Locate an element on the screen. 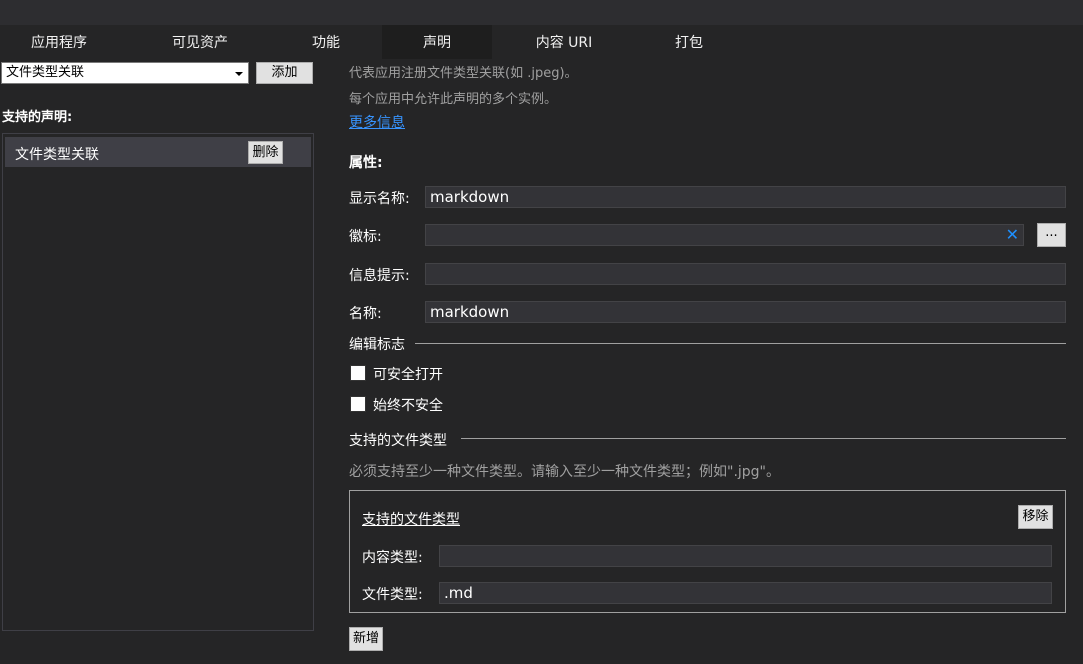 This screenshot has width=1083, height=664. file-type-entry: 支持的文件类型 移除 内容类型: 文件类型: .md is located at coordinates (707, 551).